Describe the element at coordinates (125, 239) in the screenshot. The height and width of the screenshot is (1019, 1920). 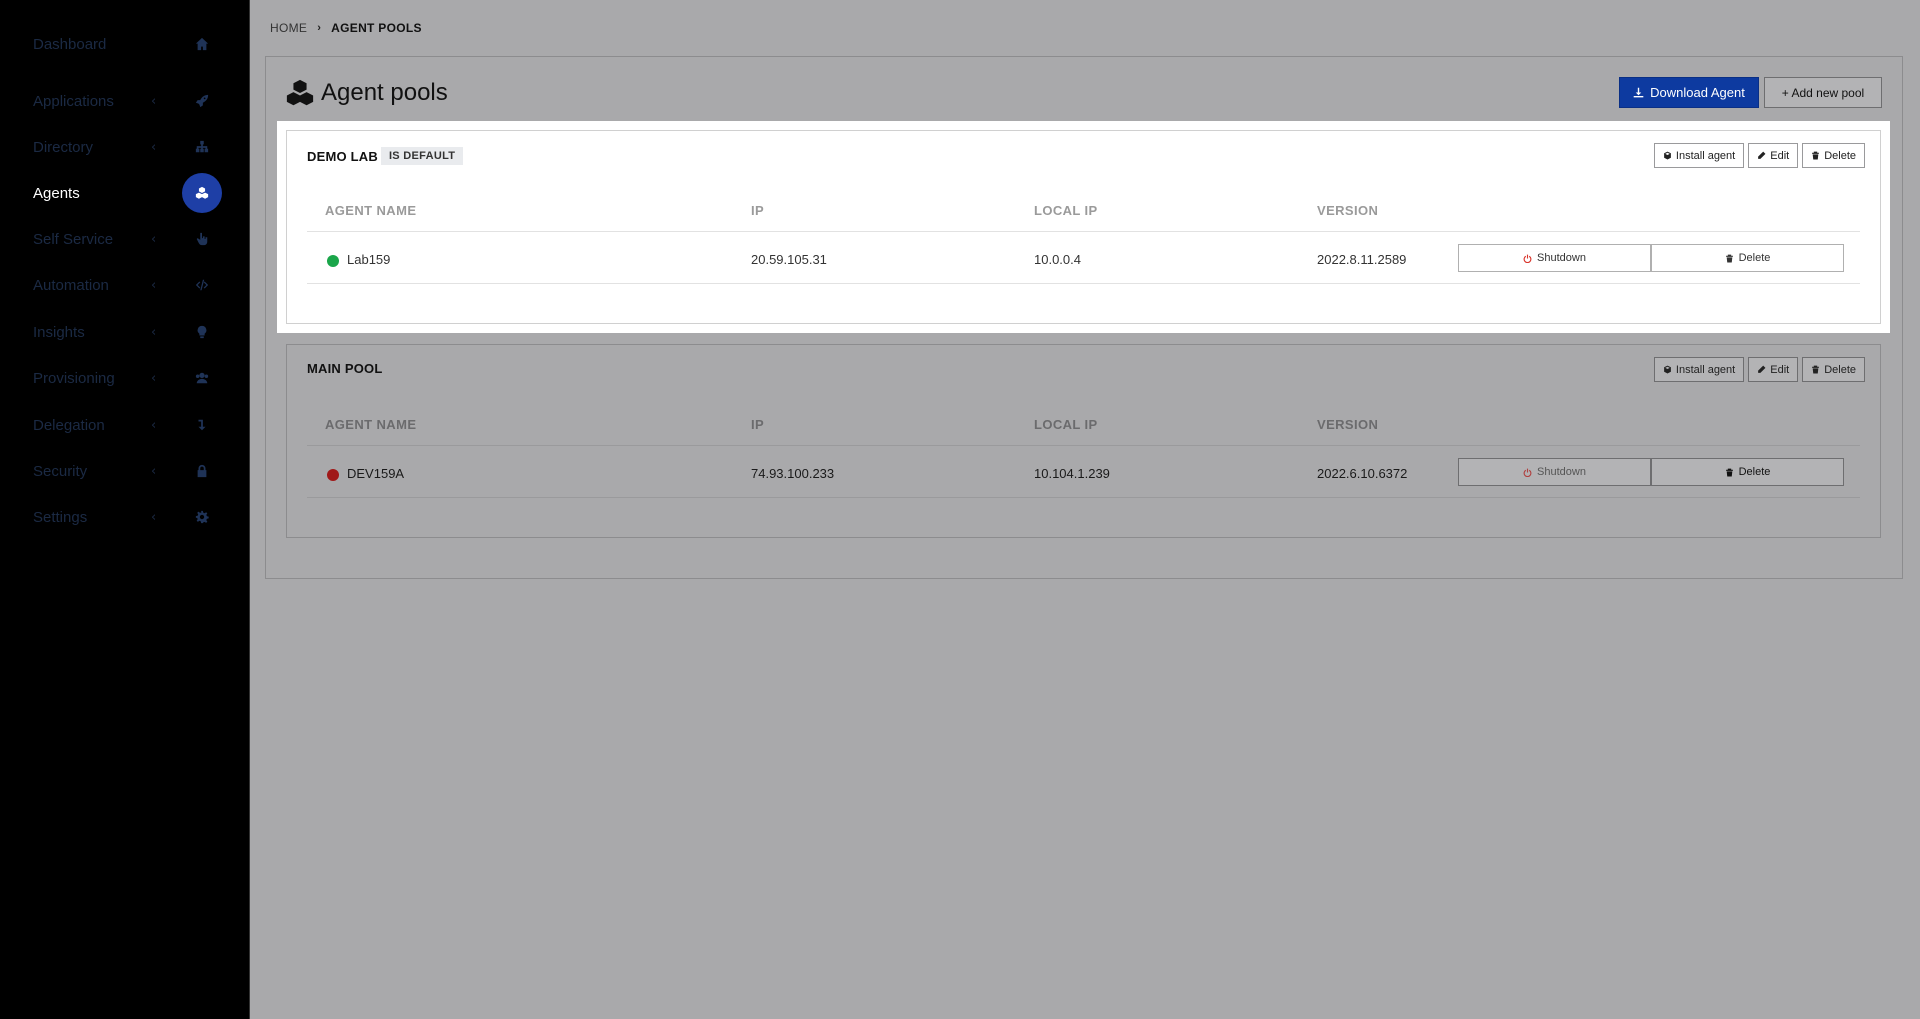
I see `sidebar-item-self-service: Self Service ‹` at that location.